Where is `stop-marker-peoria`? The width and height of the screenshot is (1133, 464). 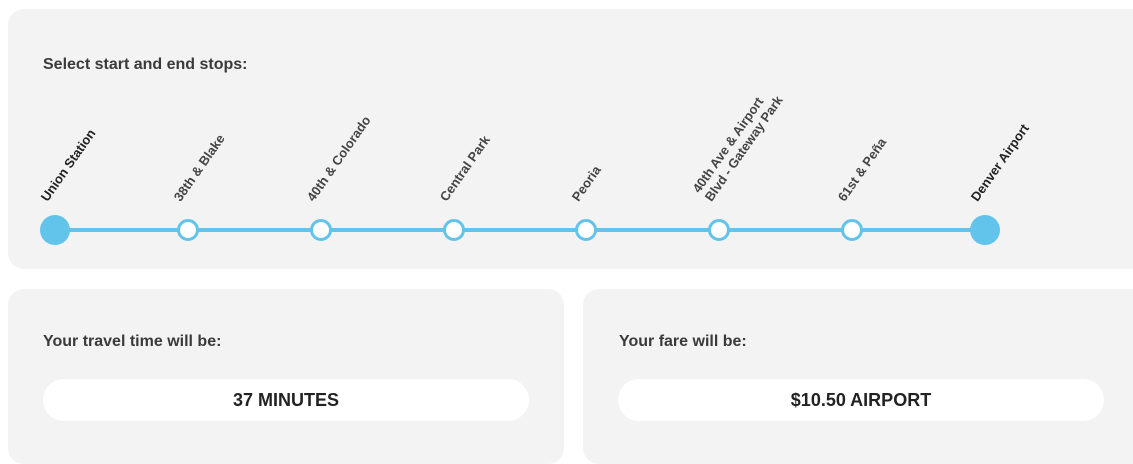 stop-marker-peoria is located at coordinates (586, 230).